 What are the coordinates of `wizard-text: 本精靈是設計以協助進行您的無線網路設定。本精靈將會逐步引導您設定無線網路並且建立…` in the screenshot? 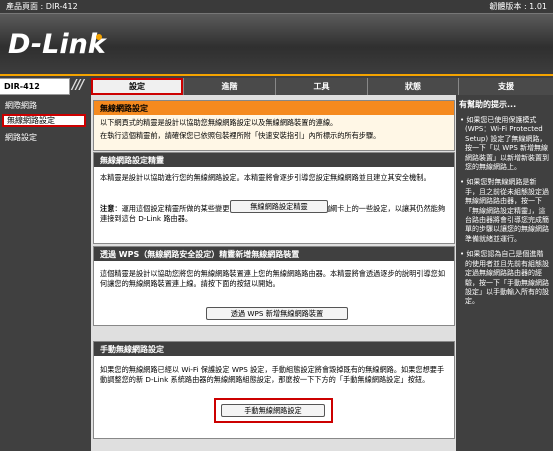 It's located at (265, 177).